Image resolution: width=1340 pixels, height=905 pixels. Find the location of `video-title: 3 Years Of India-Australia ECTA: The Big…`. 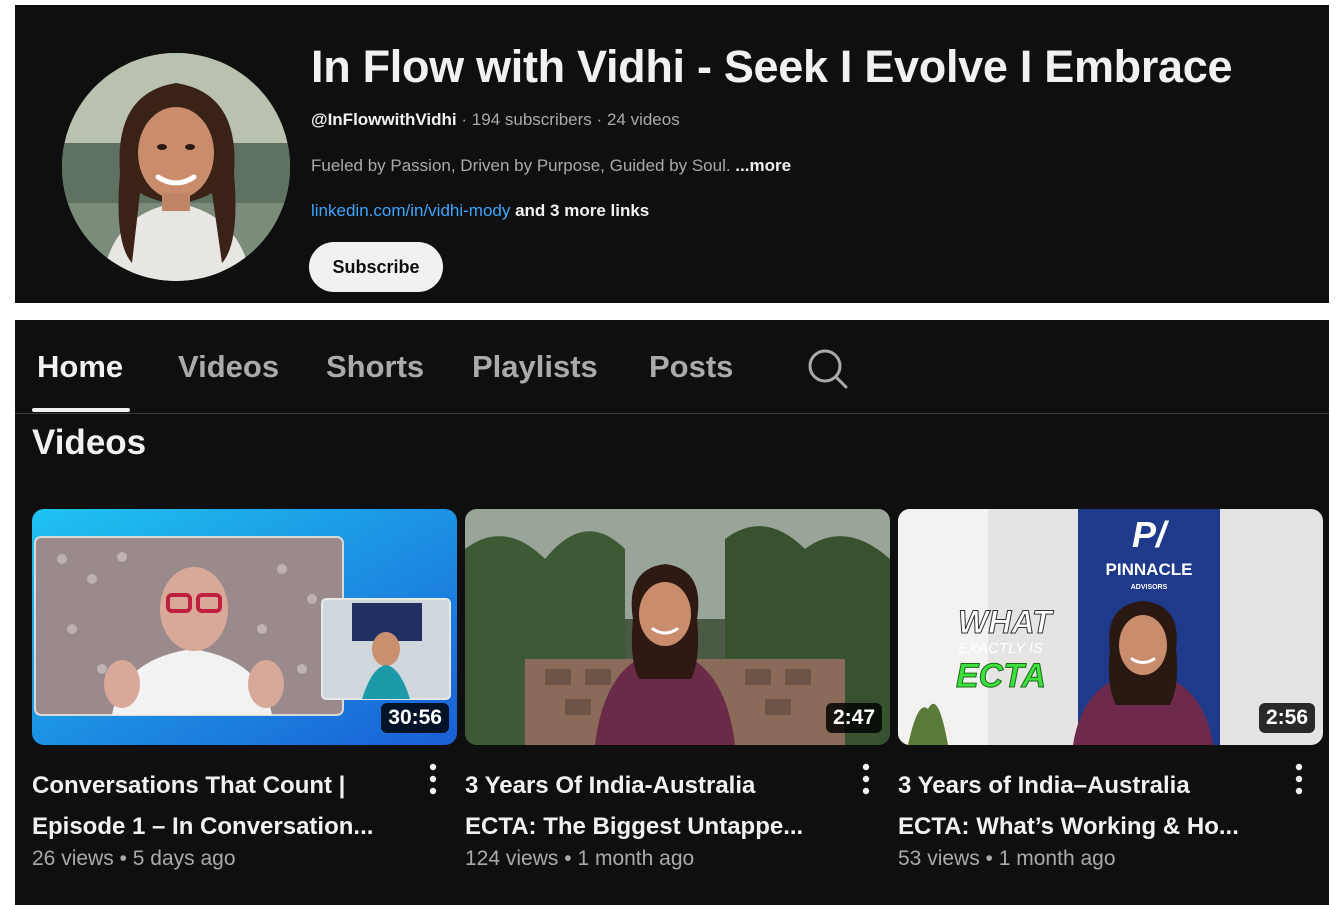

video-title: 3 Years Of India-Australia ECTA: The Big… is located at coordinates (652, 806).